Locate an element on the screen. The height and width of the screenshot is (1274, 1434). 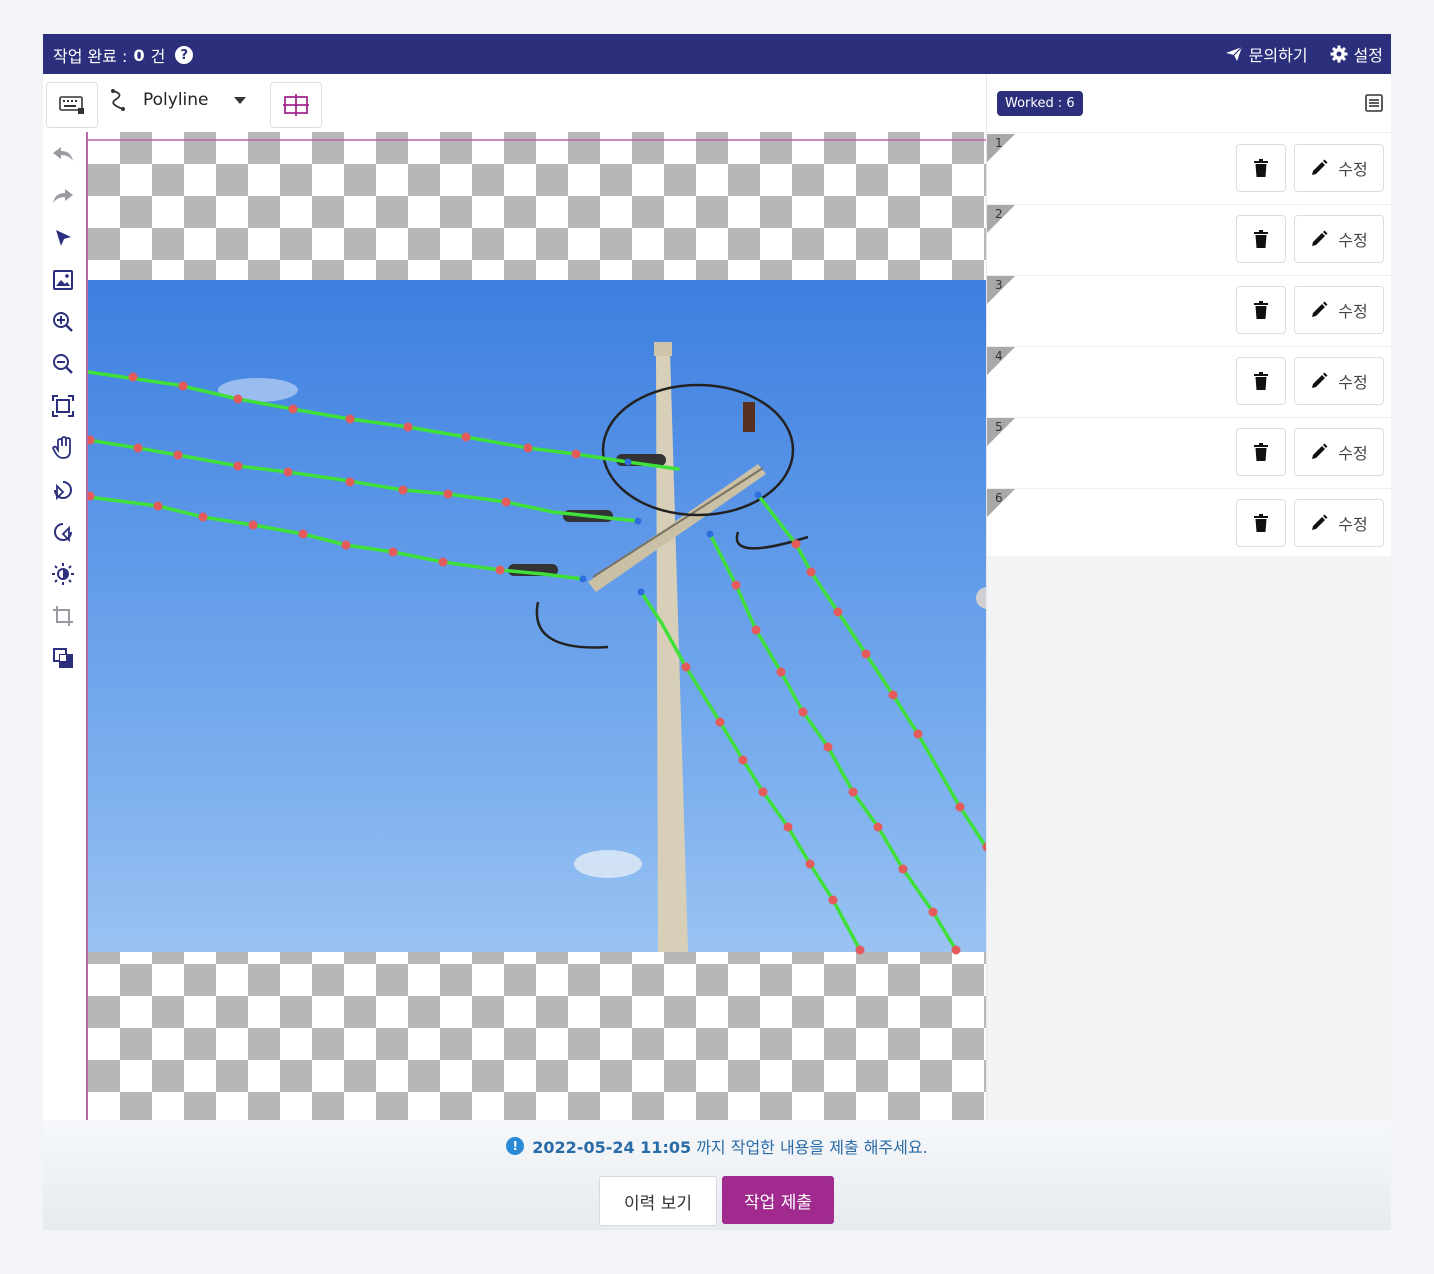
annotation-list: 1 수정 2 수정 3 수정 4 수정 5 수정 6 수정 is located at coordinates (1189, 347).